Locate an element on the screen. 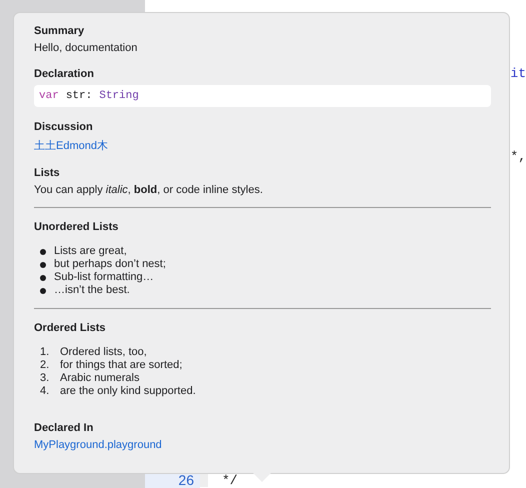  body-text: Hello, documentation is located at coordinates (86, 48).